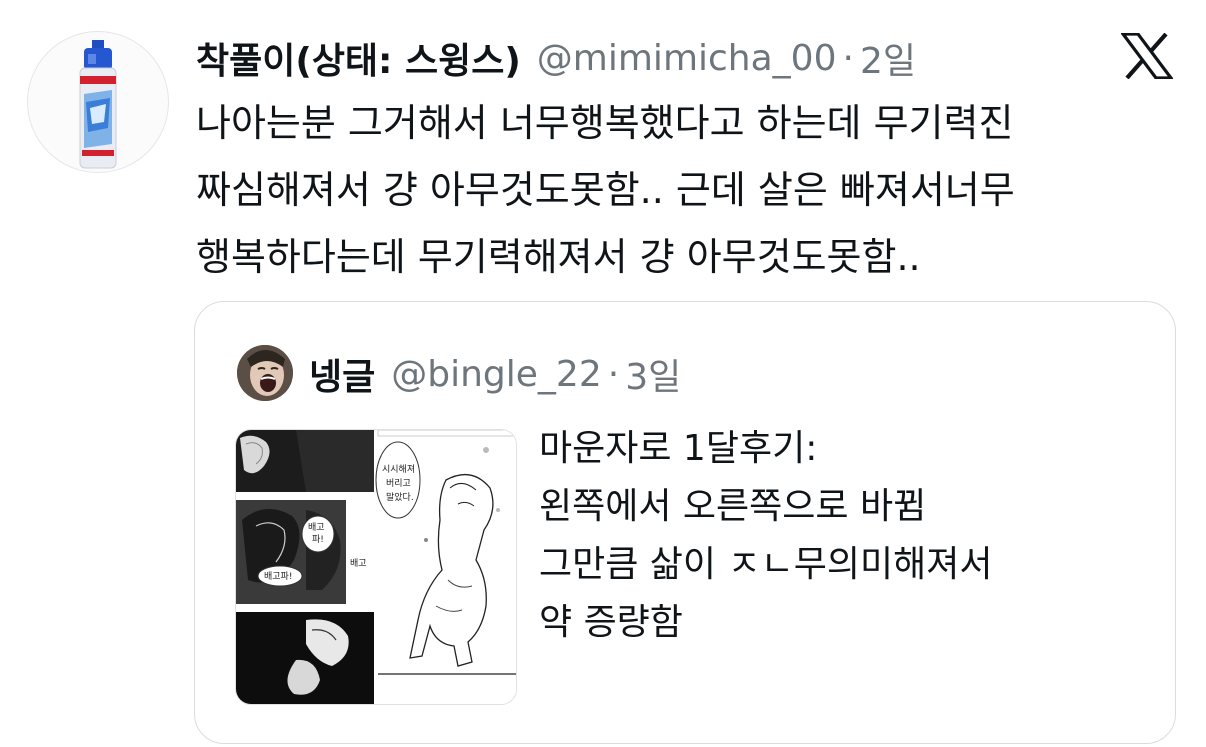 This screenshot has width=1206, height=747. Describe the element at coordinates (358, 58) in the screenshot. I see `author-display-name: 착풀이(상태: 스윙스)` at that location.